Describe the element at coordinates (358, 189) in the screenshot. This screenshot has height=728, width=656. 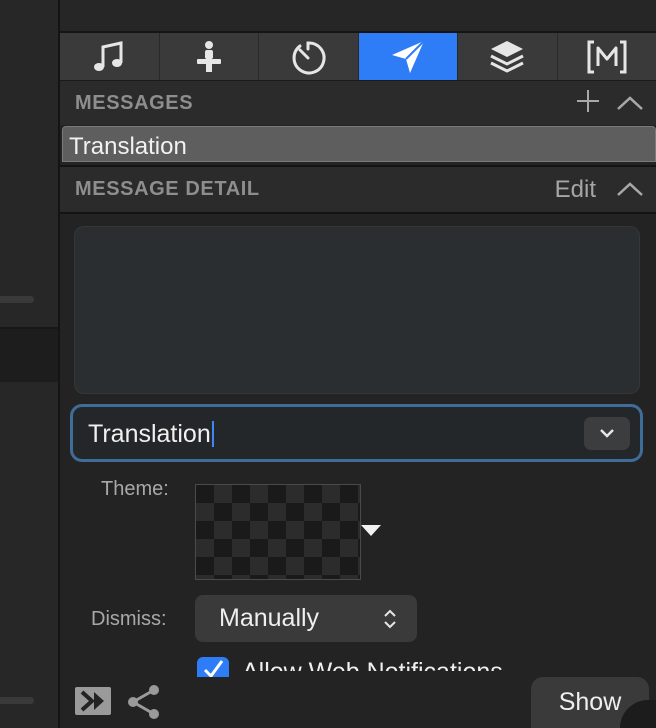
I see `message-detail-header: MESSAGE DETAIL Edit` at that location.